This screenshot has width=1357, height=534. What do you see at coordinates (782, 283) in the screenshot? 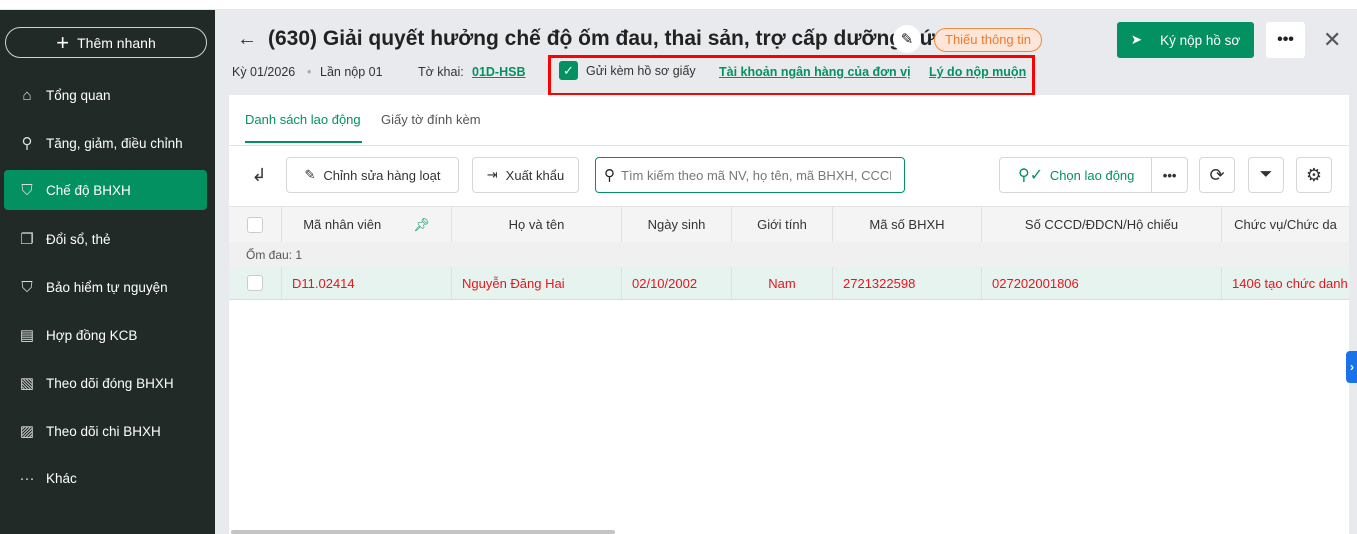
I see `cell-gender: Nam` at bounding box center [782, 283].